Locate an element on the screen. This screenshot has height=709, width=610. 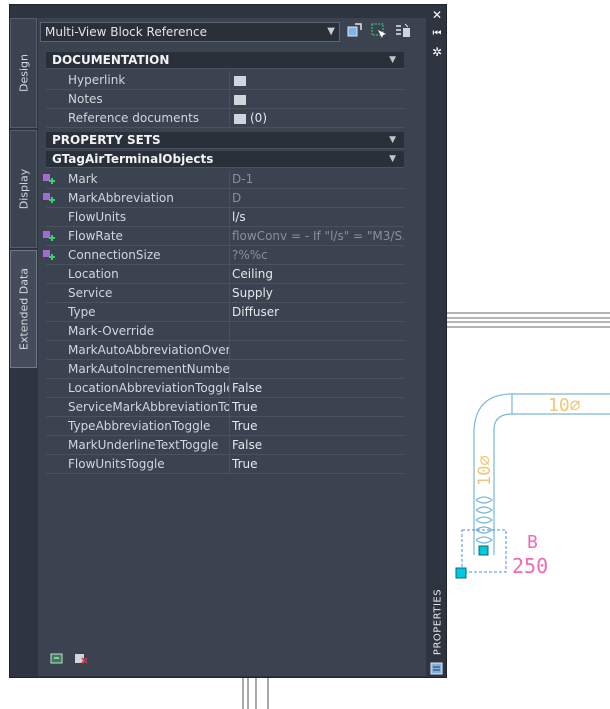
property-name: ConnectionSize is located at coordinates (138, 255).